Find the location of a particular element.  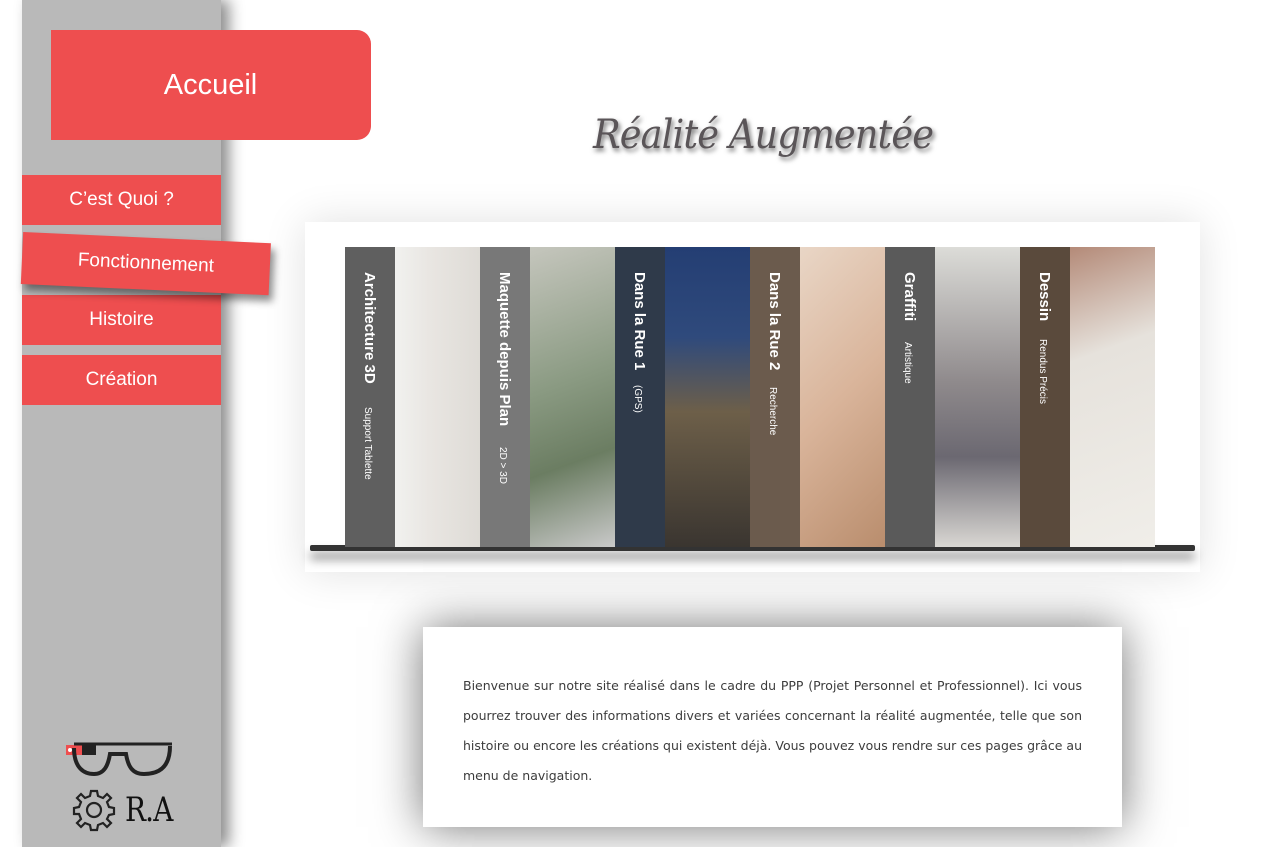

slide-architecture-3d: Architecture 3D Support Tablette is located at coordinates (412, 397).